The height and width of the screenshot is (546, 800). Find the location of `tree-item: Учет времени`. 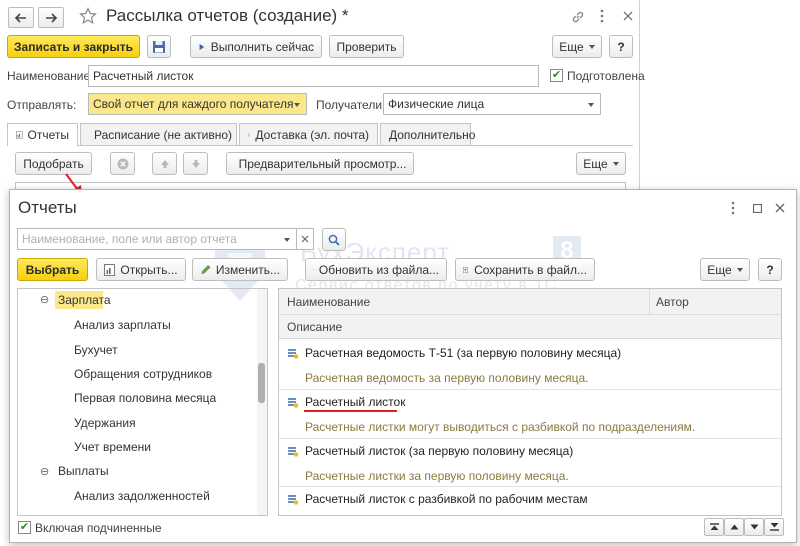

tree-item: Учет времени is located at coordinates (112, 447).